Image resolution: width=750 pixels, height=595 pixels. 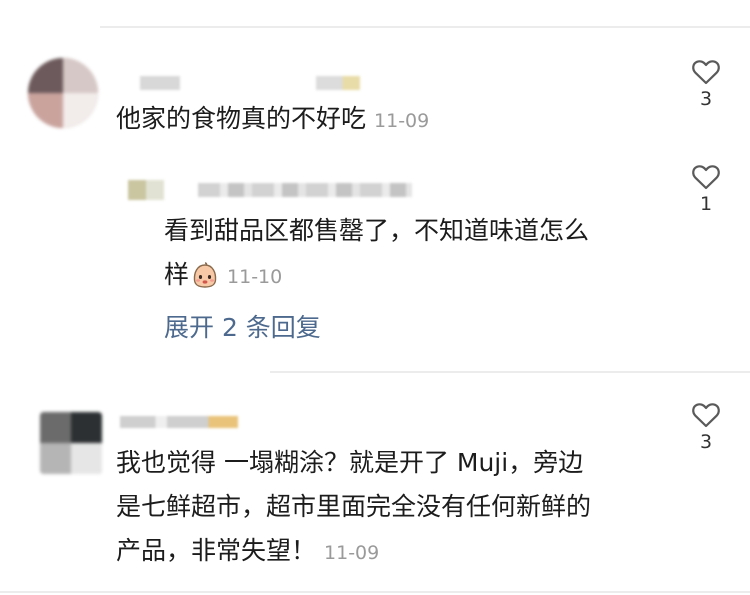 What do you see at coordinates (396, 552) in the screenshot?
I see `comment-body-line3: 产品，非常失望！ 11-09` at bounding box center [396, 552].